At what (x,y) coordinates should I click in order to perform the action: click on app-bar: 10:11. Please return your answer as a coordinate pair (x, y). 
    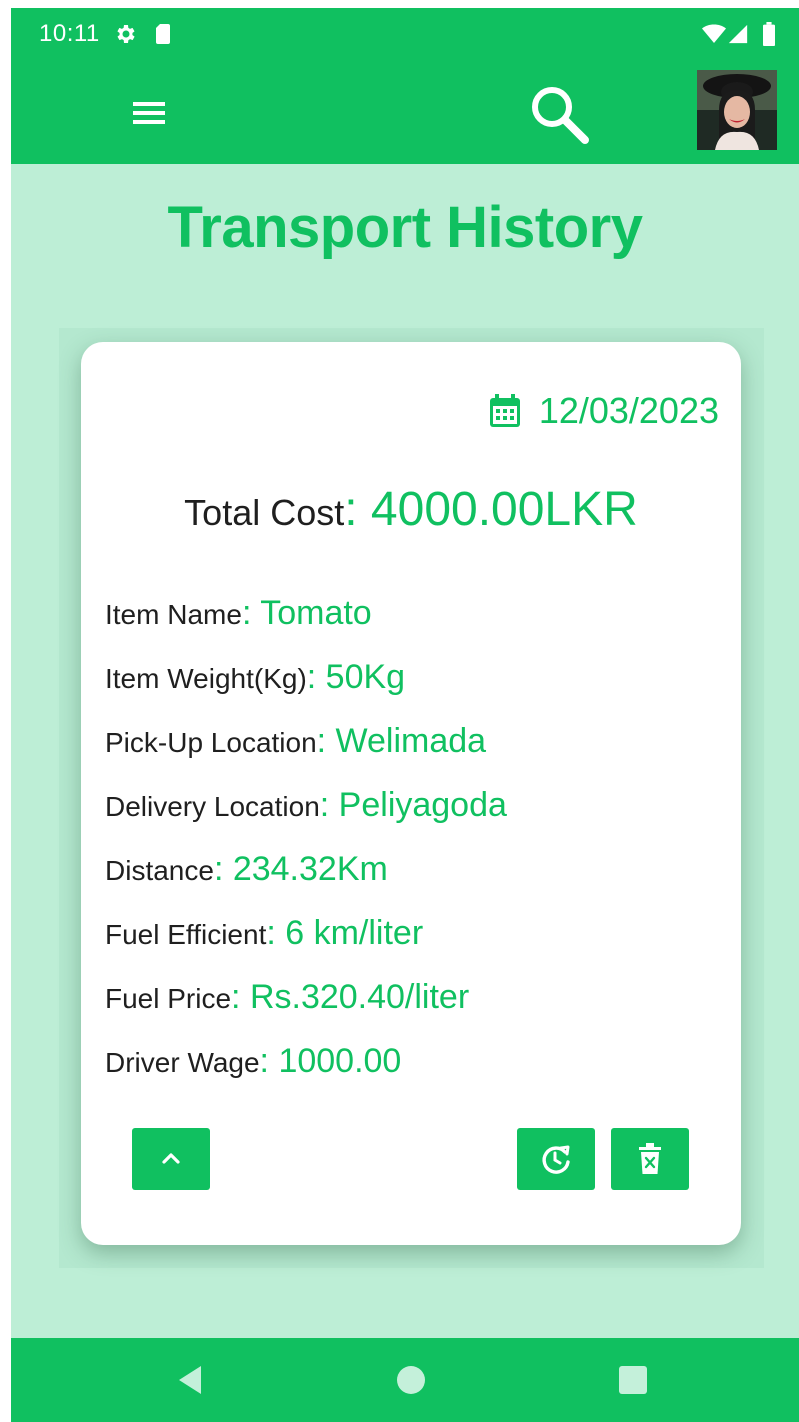
    Looking at the image, I should click on (405, 86).